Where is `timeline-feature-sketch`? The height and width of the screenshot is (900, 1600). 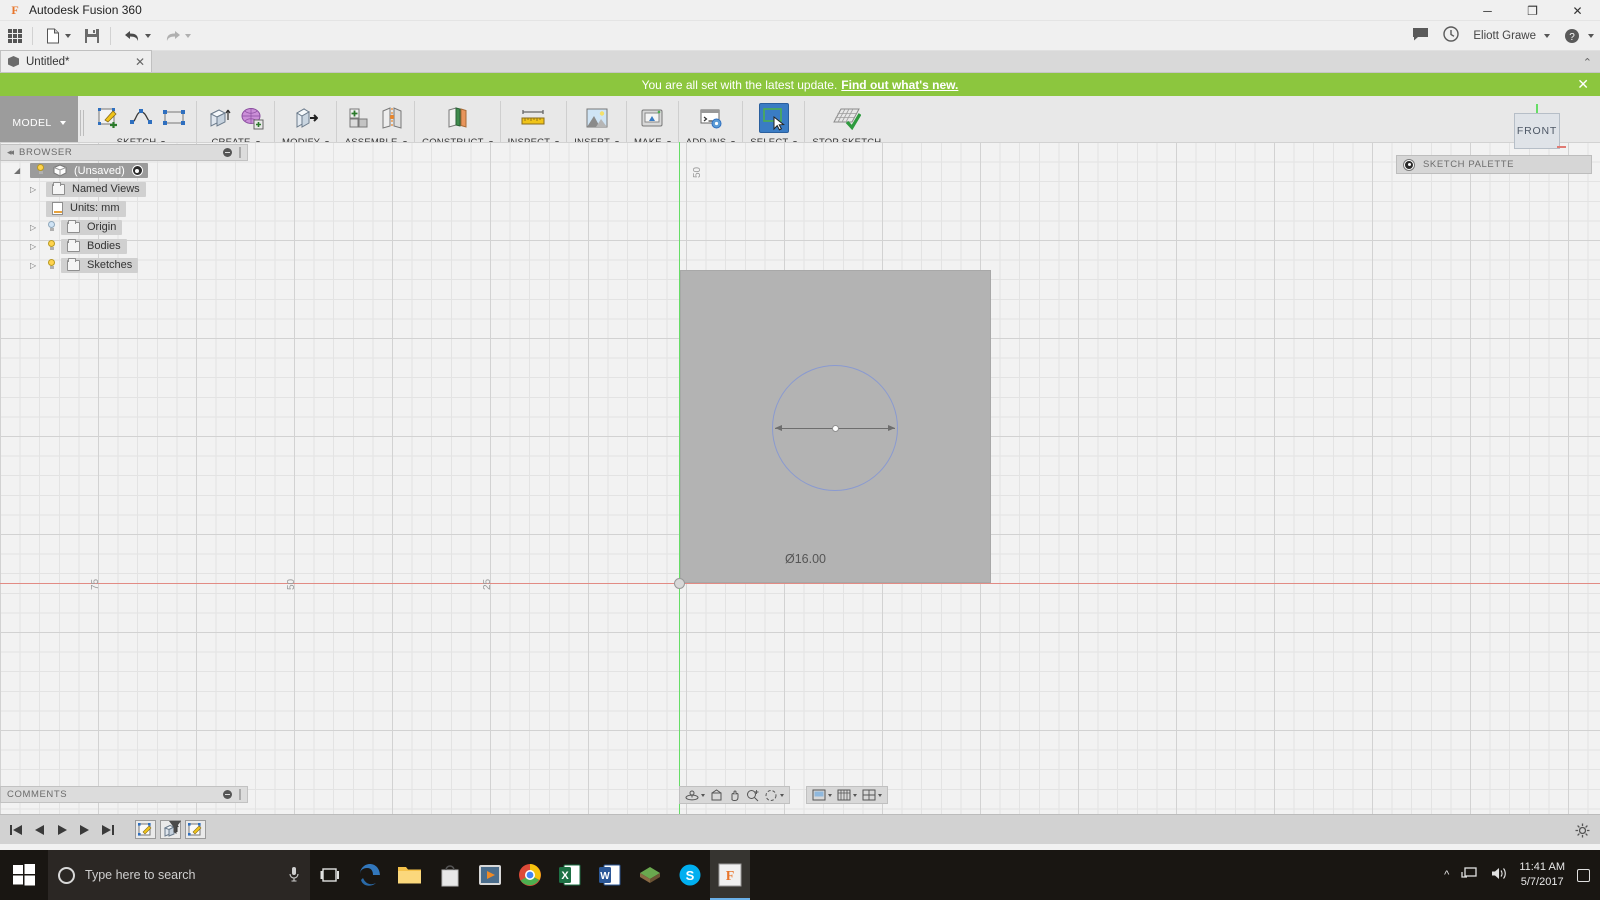 timeline-feature-sketch is located at coordinates (145, 829).